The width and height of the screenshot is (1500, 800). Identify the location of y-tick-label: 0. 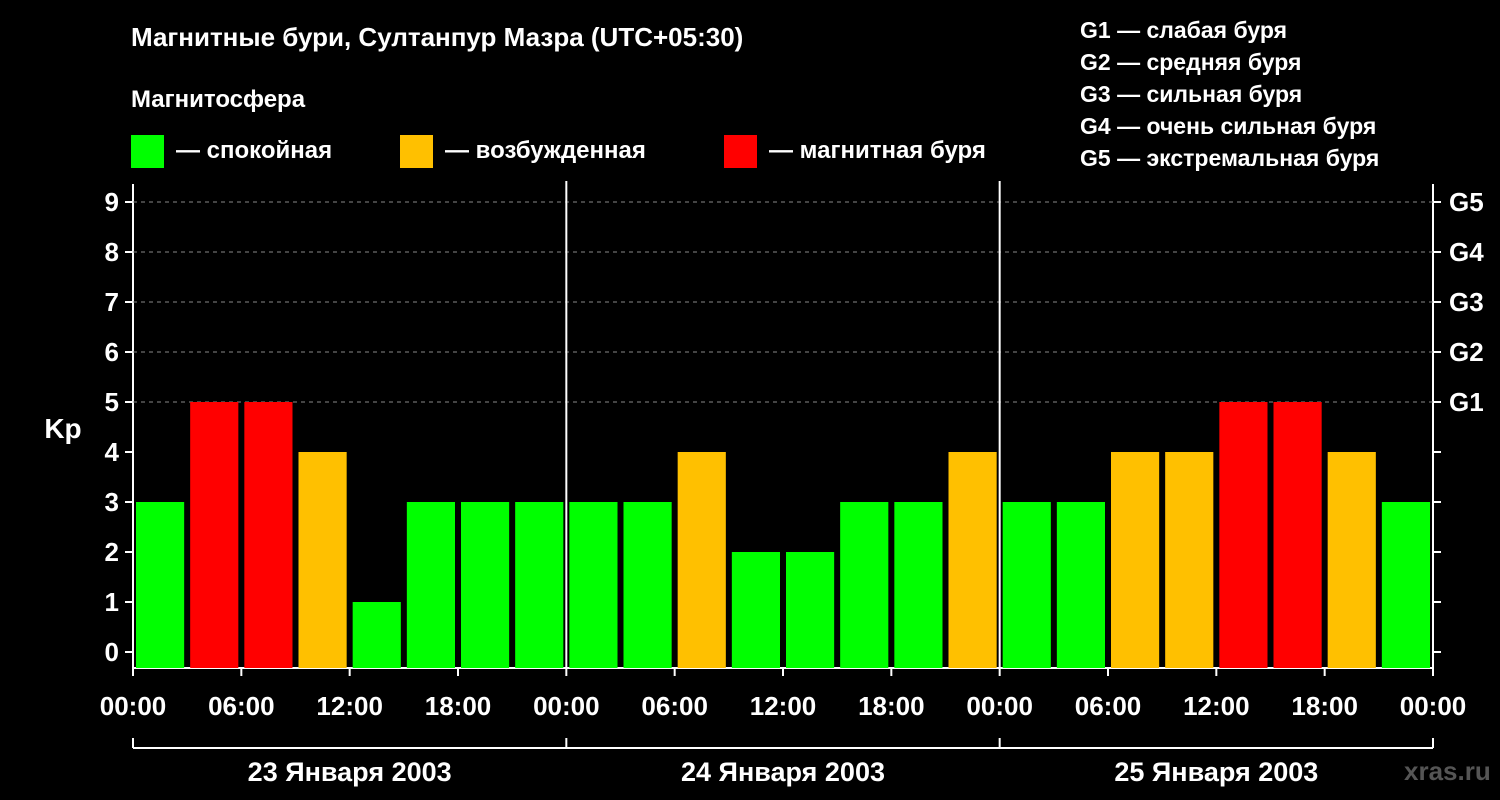
(112, 652).